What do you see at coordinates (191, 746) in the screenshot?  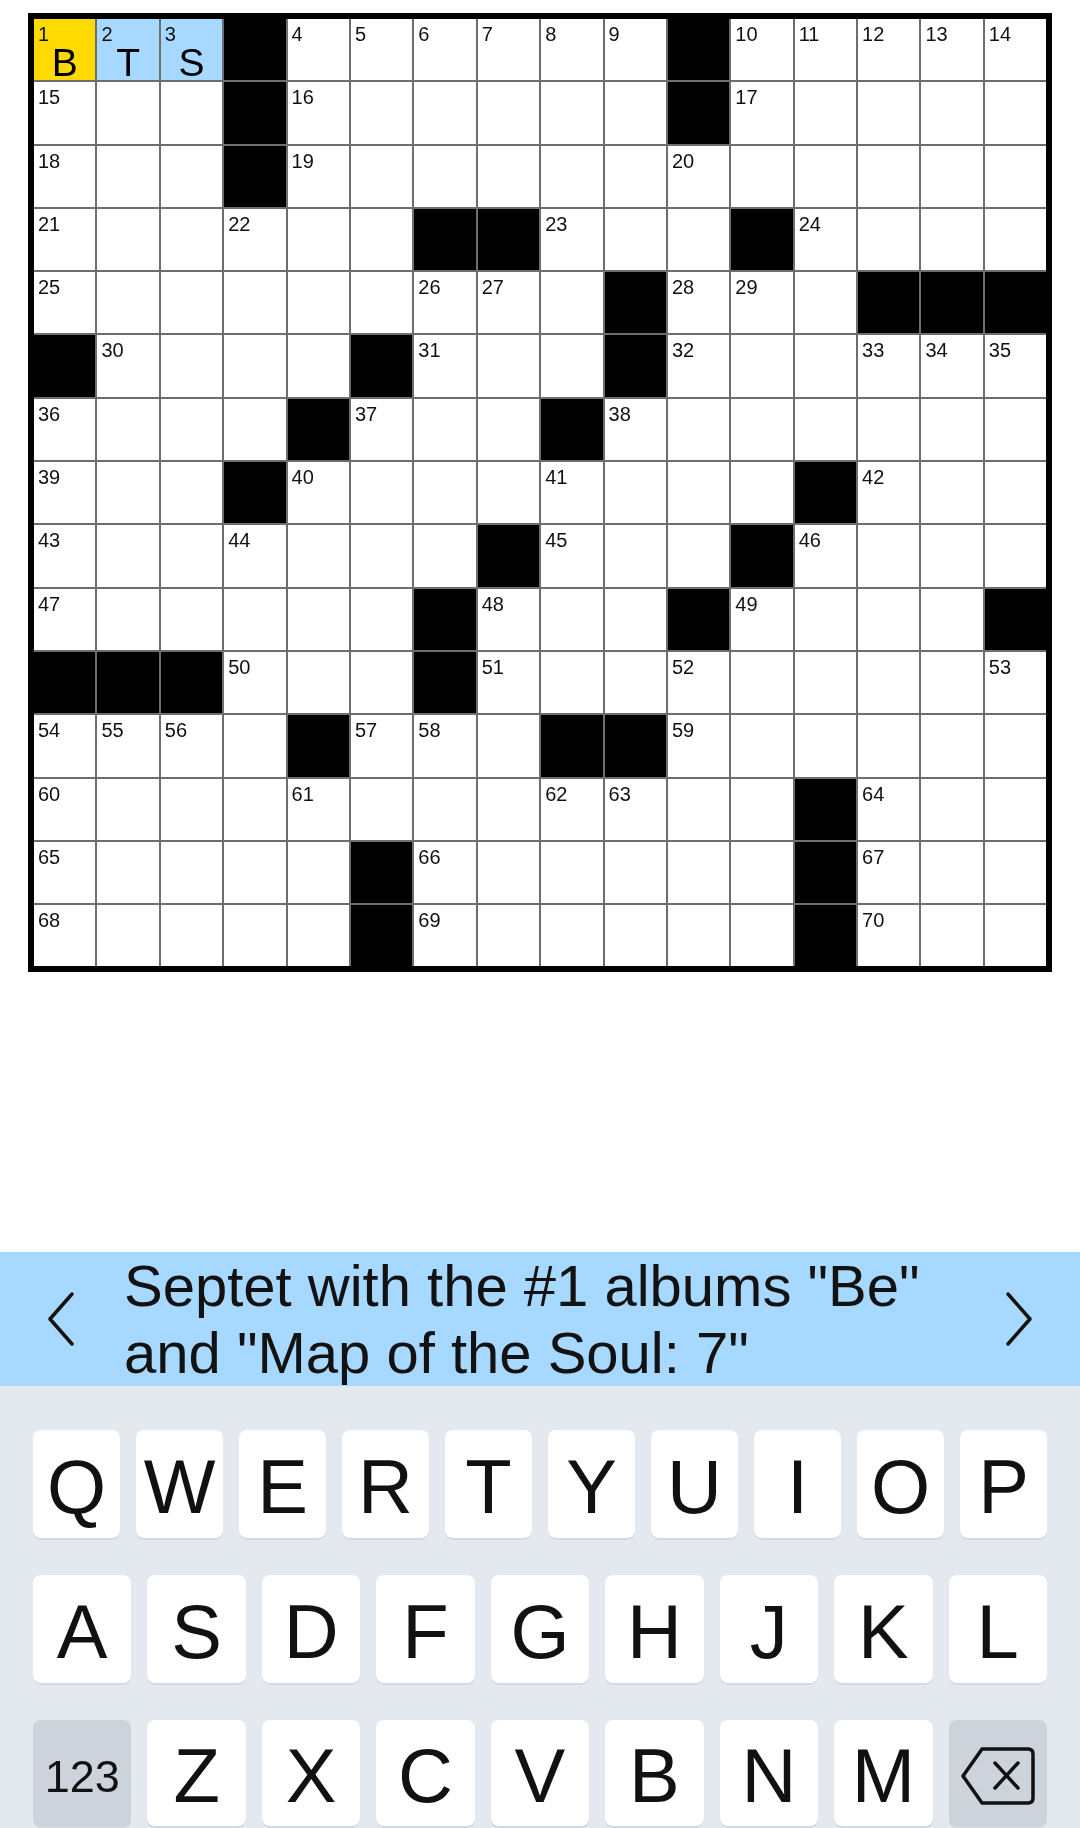 I see `grid-square: 56` at bounding box center [191, 746].